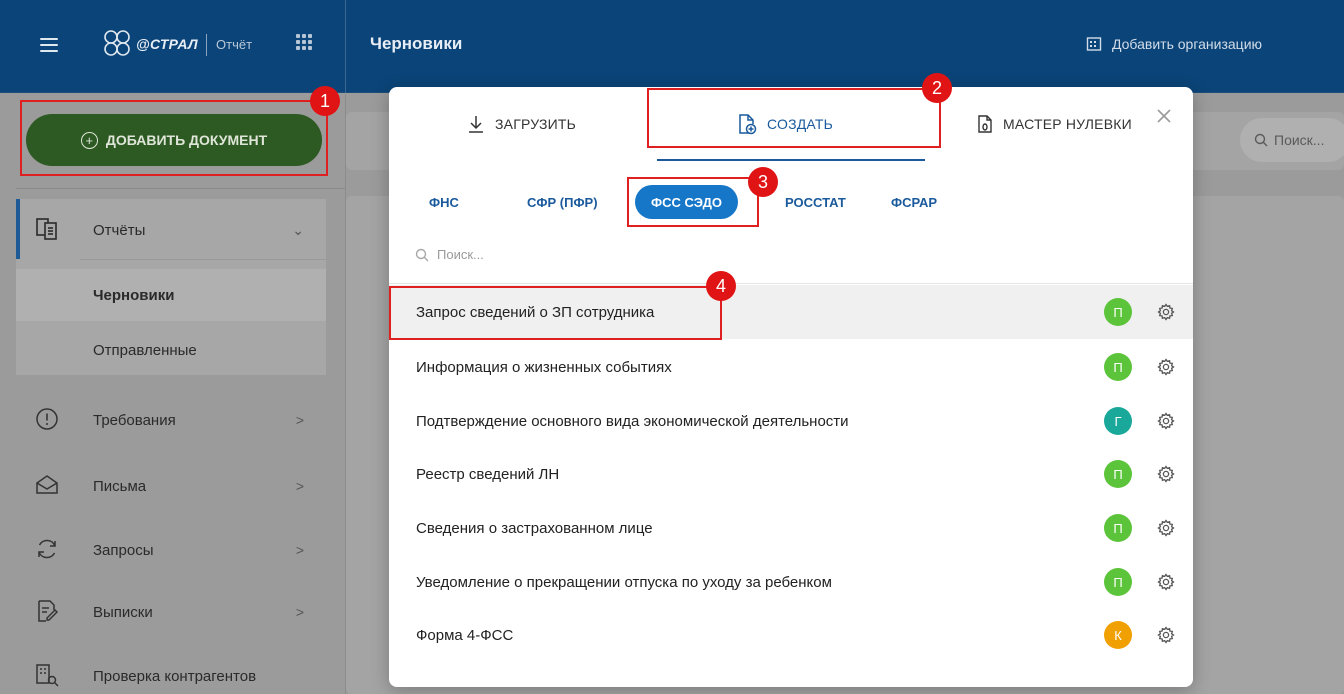 This screenshot has height=694, width=1344. What do you see at coordinates (1118, 421) in the screenshot?
I see `avatar: Г` at bounding box center [1118, 421].